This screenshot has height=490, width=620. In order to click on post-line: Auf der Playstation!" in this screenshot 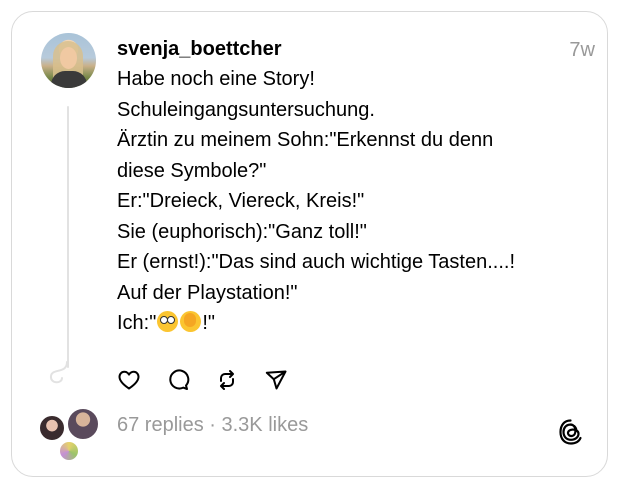, I will do `click(207, 292)`.